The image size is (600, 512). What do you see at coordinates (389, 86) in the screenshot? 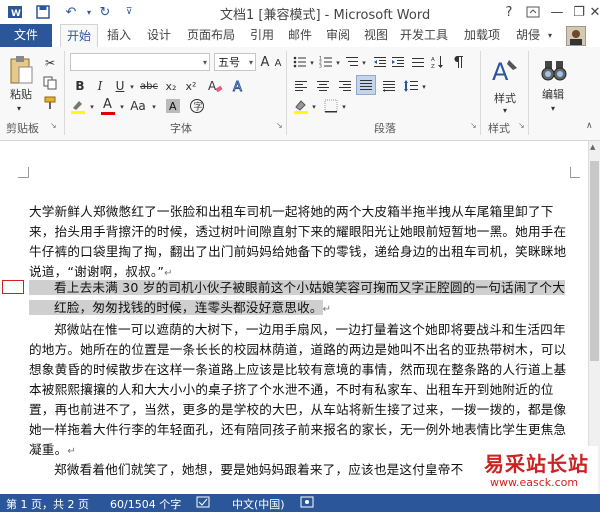
I see `distributed-icon` at bounding box center [389, 86].